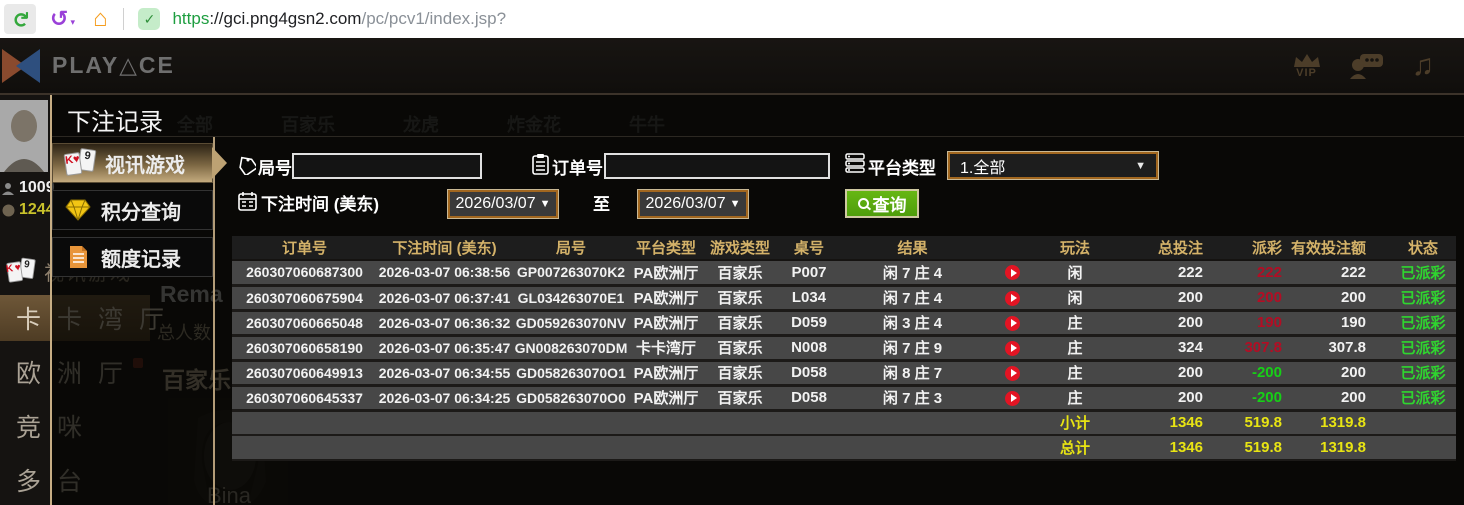 Image resolution: width=1464 pixels, height=505 pixels. Describe the element at coordinates (22, 66) in the screenshot. I see `logo-icon` at that location.